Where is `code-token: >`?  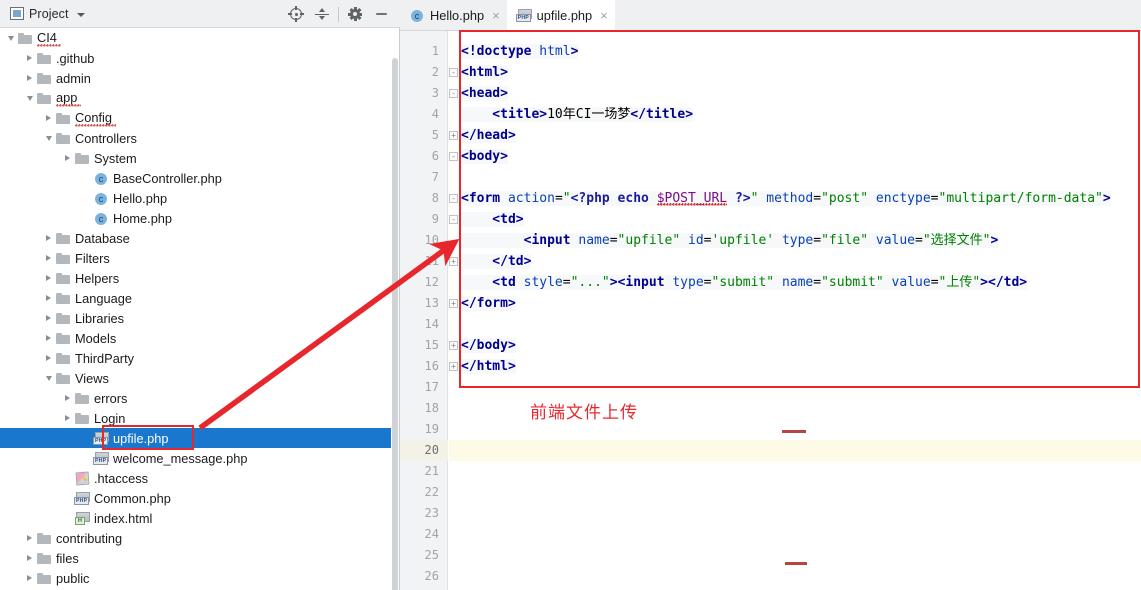
code-token: > is located at coordinates (984, 282).